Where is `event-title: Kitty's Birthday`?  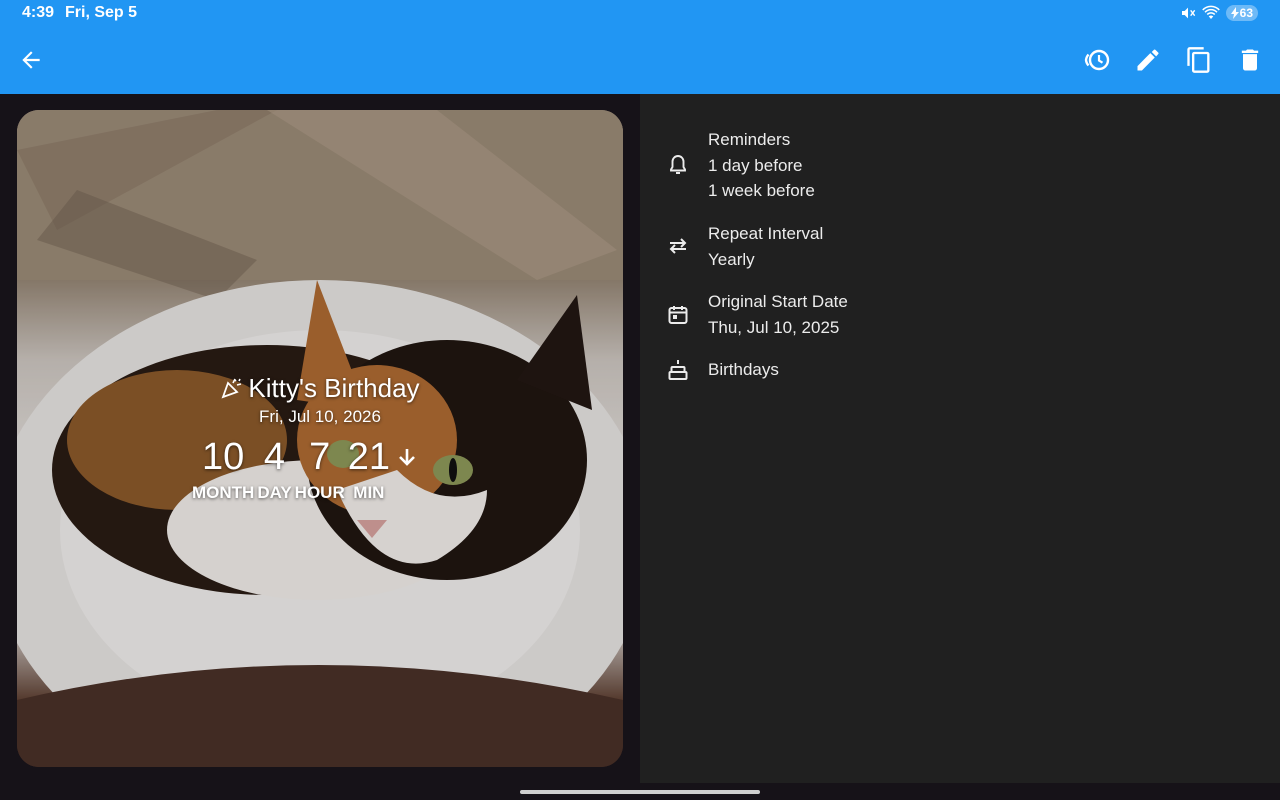
event-title: Kitty's Birthday is located at coordinates (320, 388).